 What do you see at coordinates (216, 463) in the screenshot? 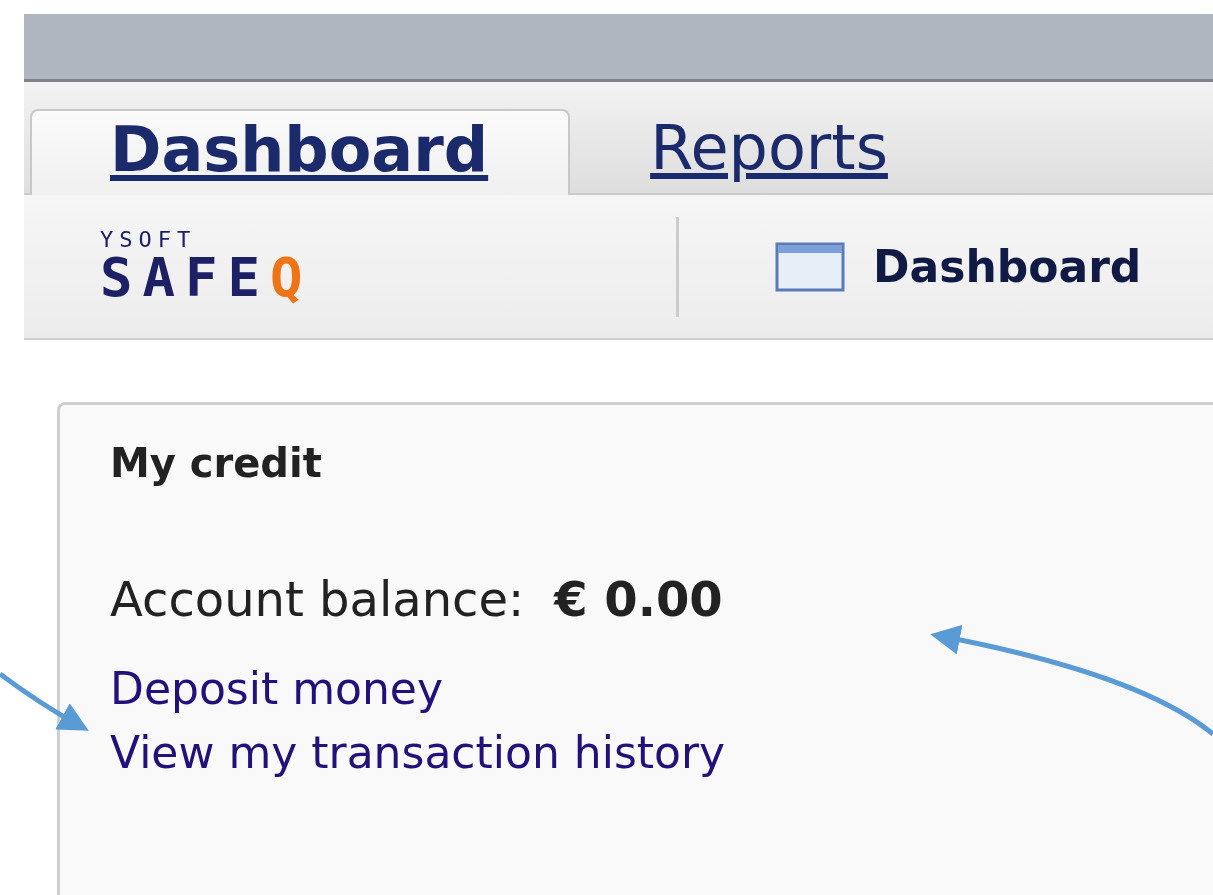
I see `panel-title: My credit` at bounding box center [216, 463].